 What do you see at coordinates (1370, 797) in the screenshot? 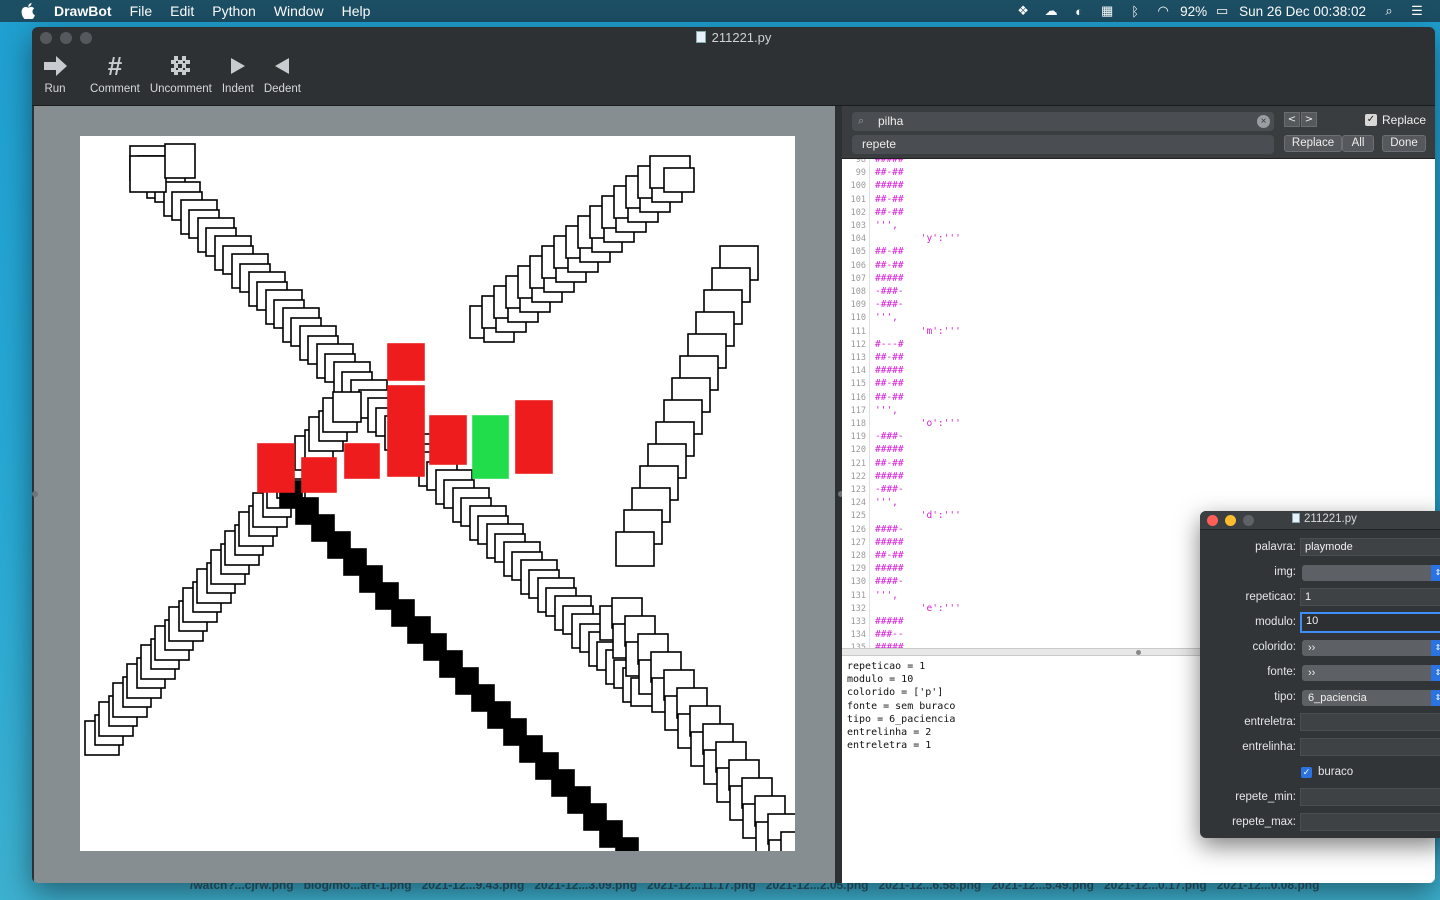
I see `repete-min-field` at bounding box center [1370, 797].